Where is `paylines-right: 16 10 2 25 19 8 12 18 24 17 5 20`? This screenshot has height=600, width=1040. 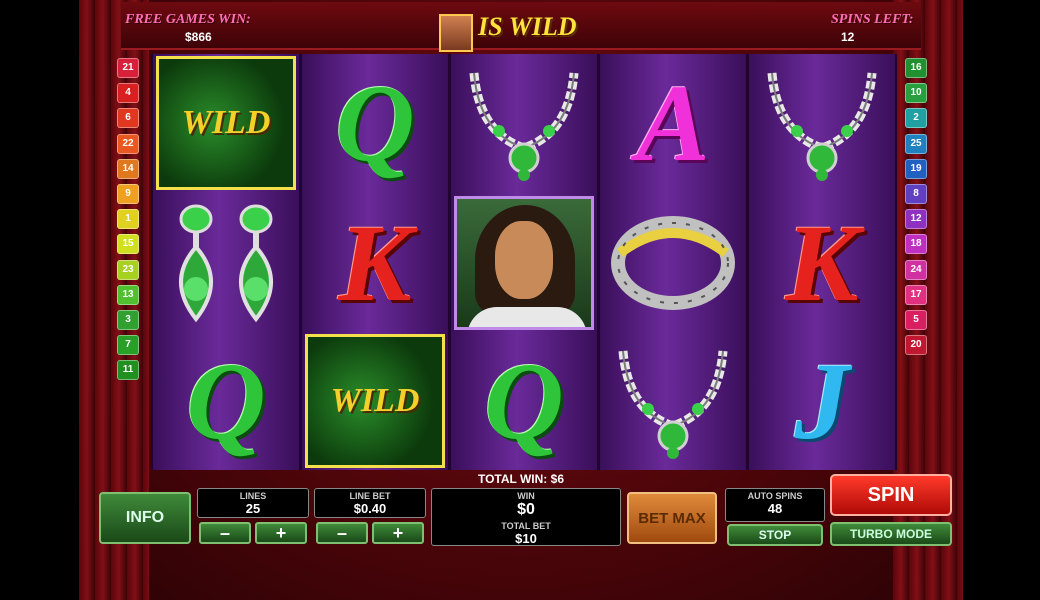 paylines-right: 16 10 2 25 19 8 12 18 24 17 5 20 is located at coordinates (916, 209).